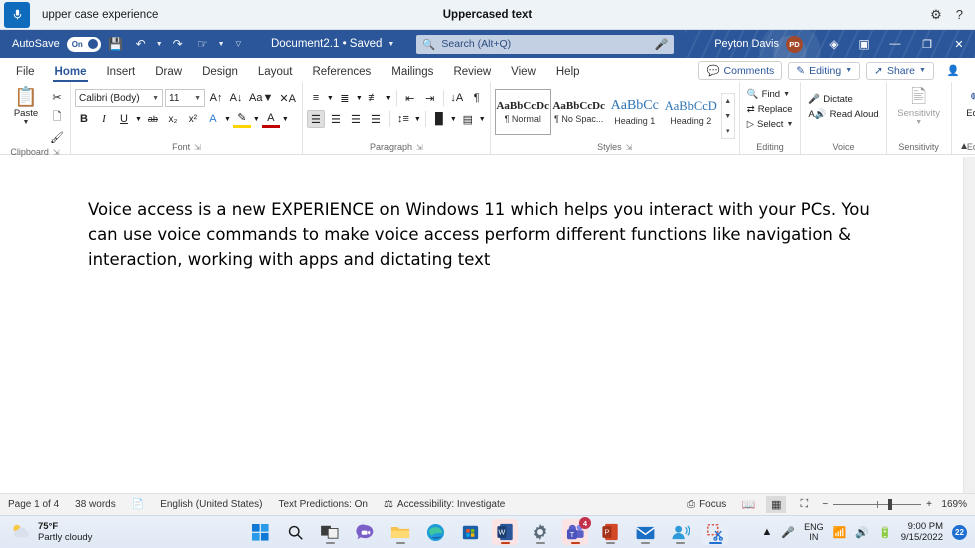 The image size is (975, 548). I want to click on volume-icon: 🔊, so click(862, 532).